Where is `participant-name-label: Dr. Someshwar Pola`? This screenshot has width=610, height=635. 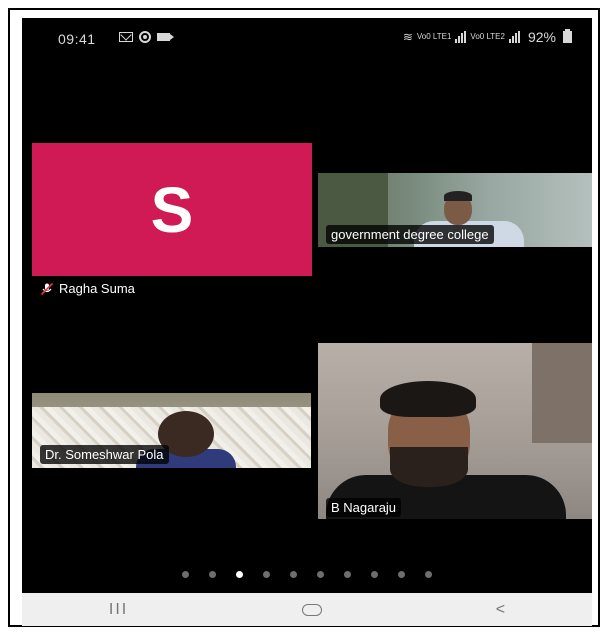 participant-name-label: Dr. Someshwar Pola is located at coordinates (104, 454).